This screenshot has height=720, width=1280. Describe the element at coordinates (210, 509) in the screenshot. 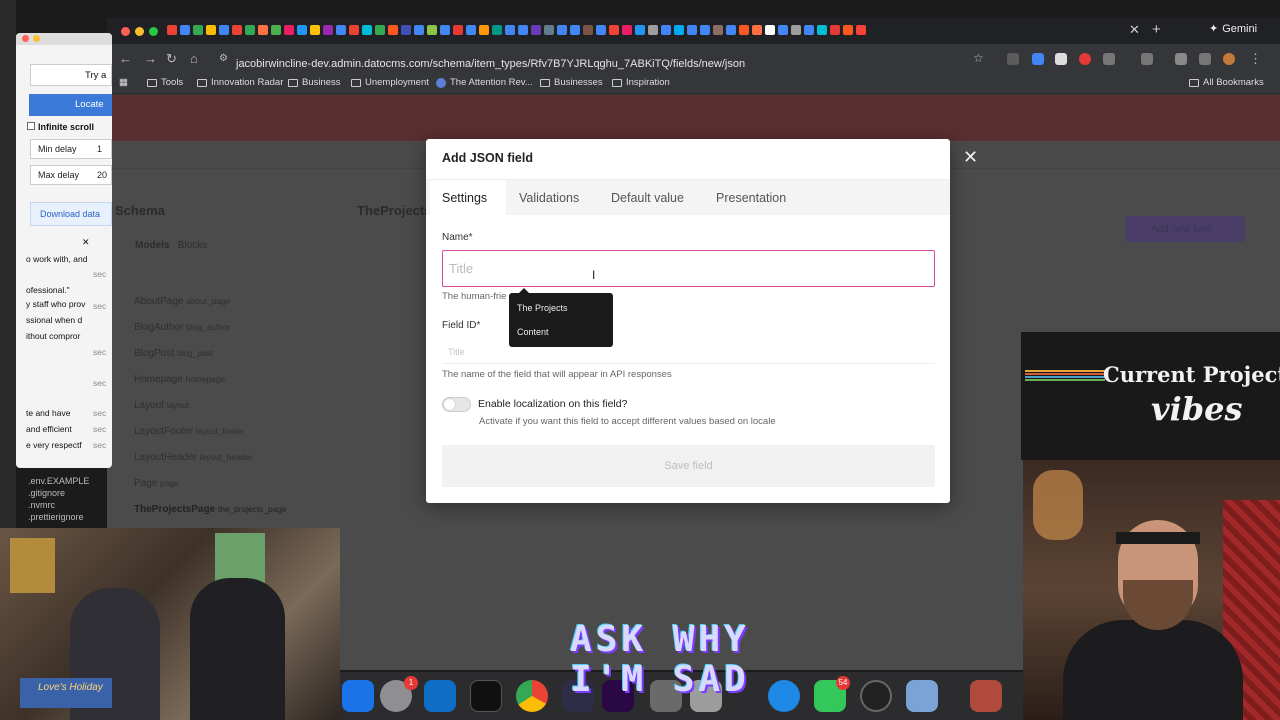

I see `model-item-active: TheProjectsPage the_projects_page` at that location.